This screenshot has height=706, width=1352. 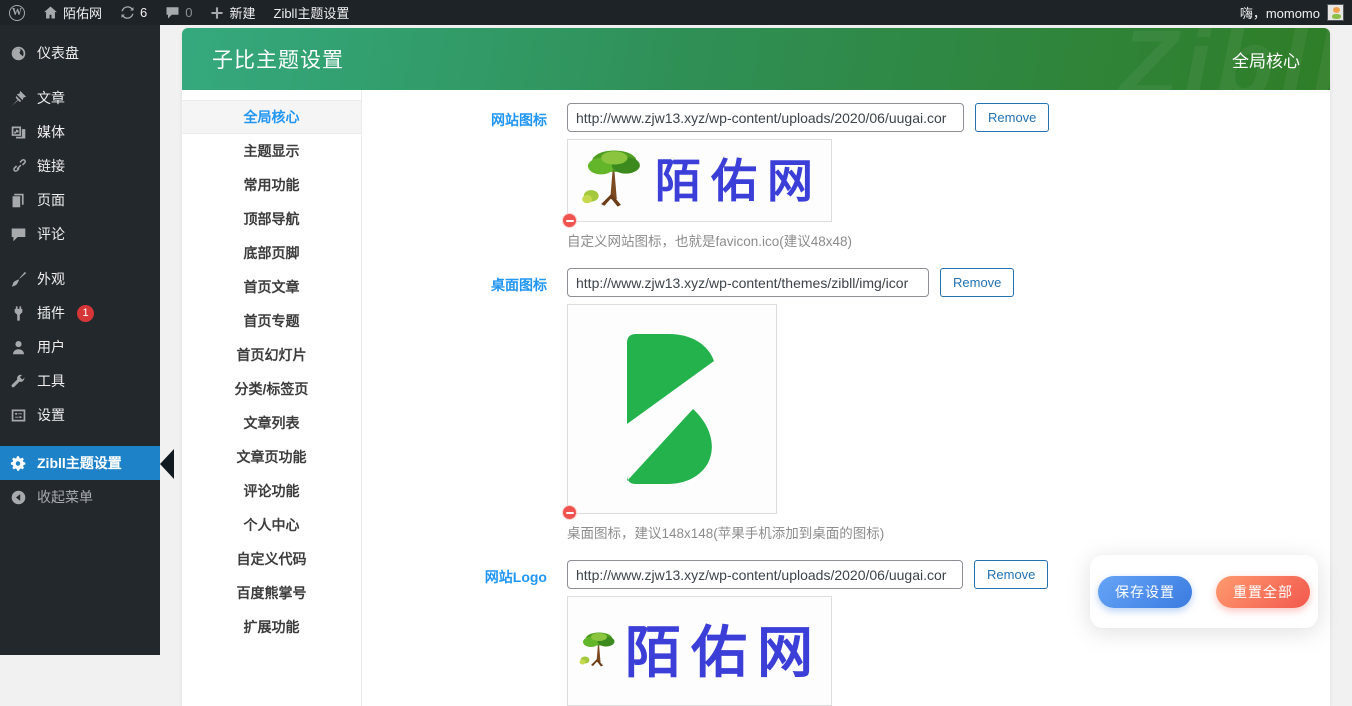 I want to click on update-count: 6, so click(x=143, y=12).